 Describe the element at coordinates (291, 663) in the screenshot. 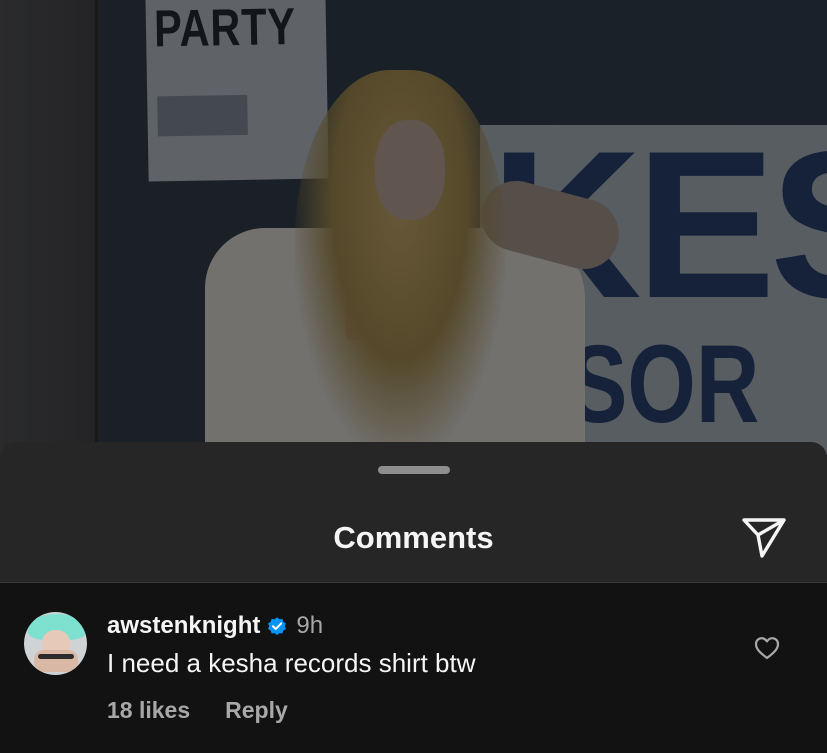

I see `comment-text: I need a kesha records shirt btw` at that location.